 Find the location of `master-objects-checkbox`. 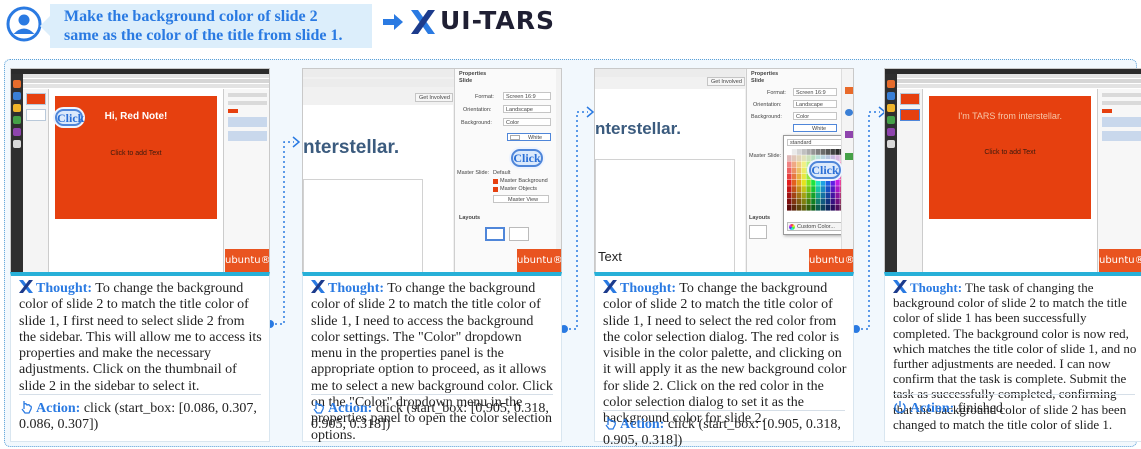

master-objects-checkbox is located at coordinates (495, 189).